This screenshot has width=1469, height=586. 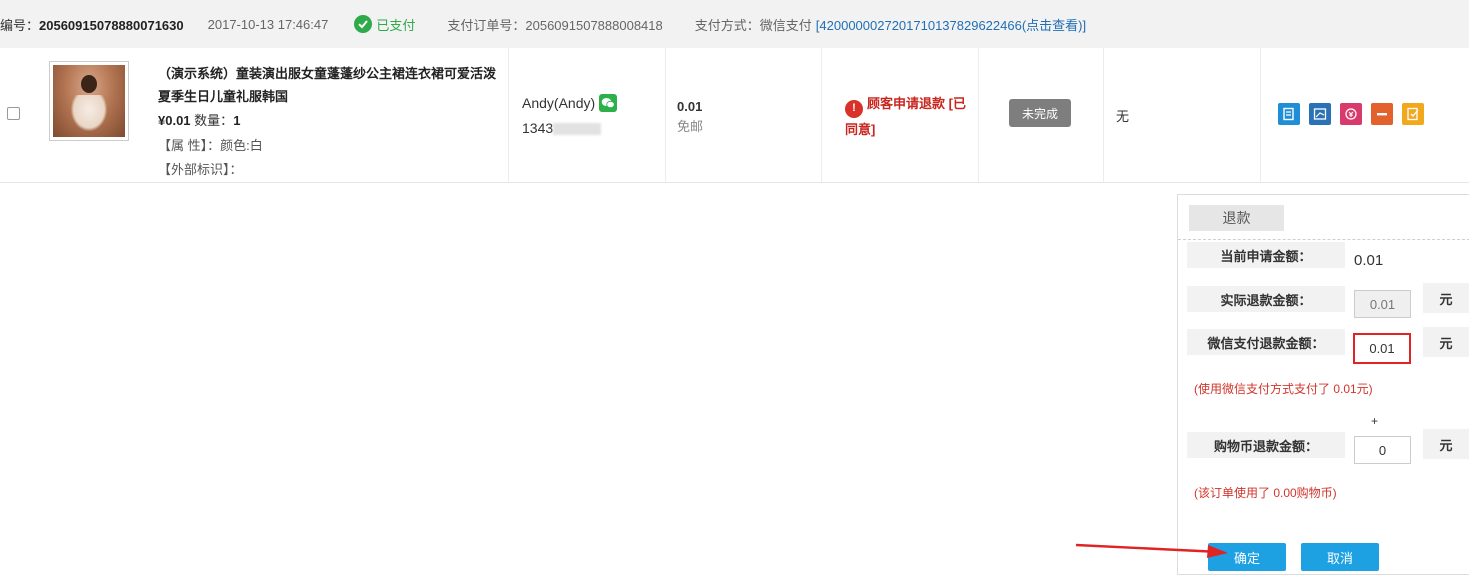 What do you see at coordinates (111, 25) in the screenshot?
I see `order-number-value: 20560915078880071630` at bounding box center [111, 25].